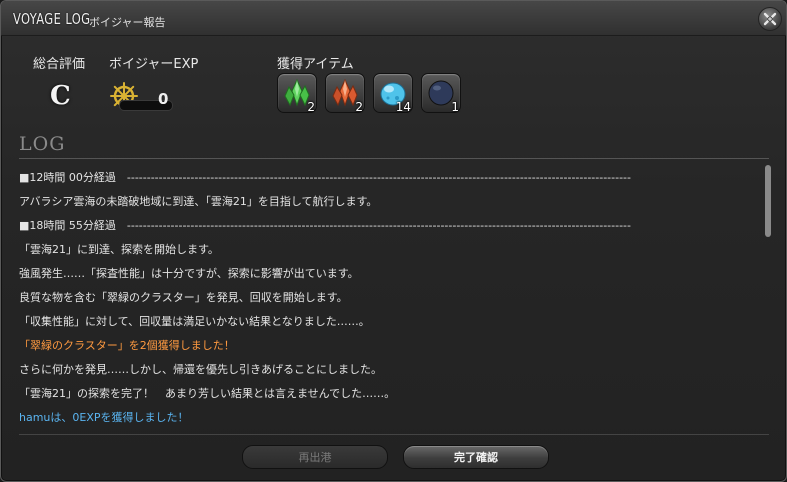 The width and height of the screenshot is (787, 482). I want to click on title-bar: VOYAGE LOG ボイジャー報告, so click(393, 18).